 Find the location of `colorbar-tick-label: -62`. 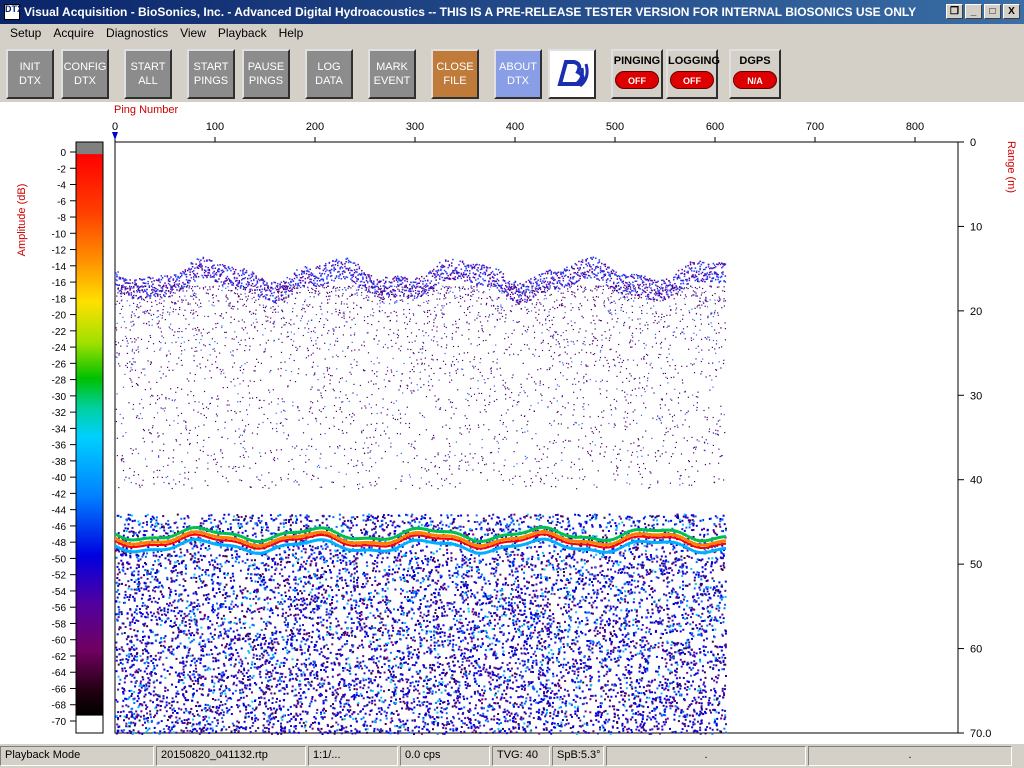

colorbar-tick-label: -62 is located at coordinates (59, 657).